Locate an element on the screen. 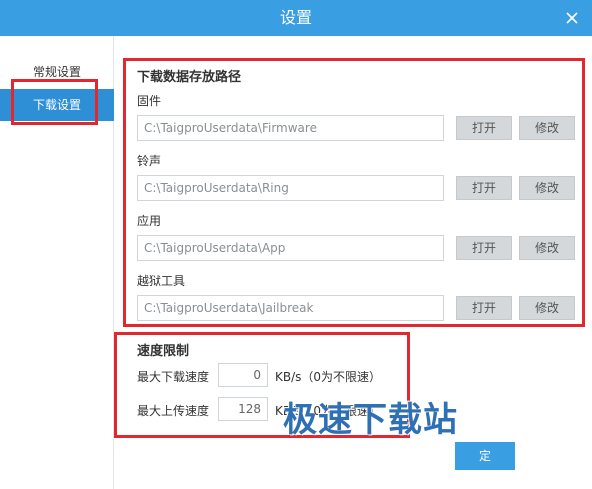 This screenshot has width=592, height=489. close-icon is located at coordinates (572, 18).